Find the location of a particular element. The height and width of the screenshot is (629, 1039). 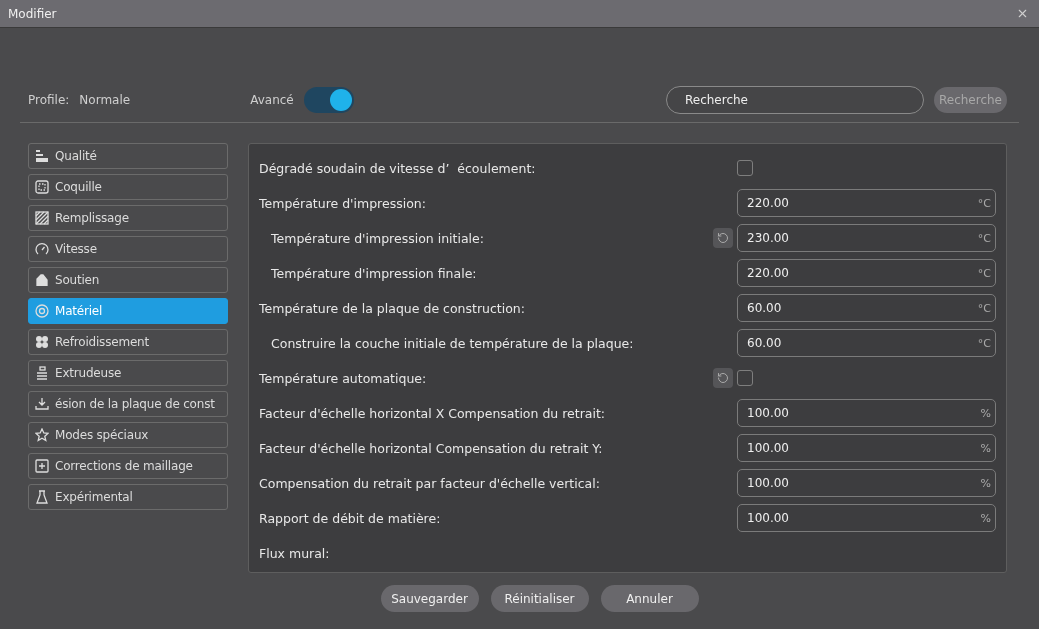

setting-label: Construire la couche initiale de température de la plaque: is located at coordinates (452, 343).